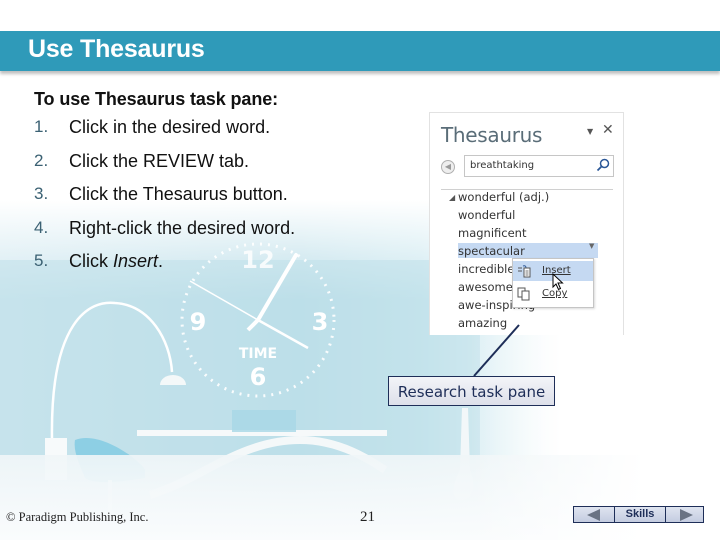  Describe the element at coordinates (367, 517) in the screenshot. I see `page-number: 21` at that location.